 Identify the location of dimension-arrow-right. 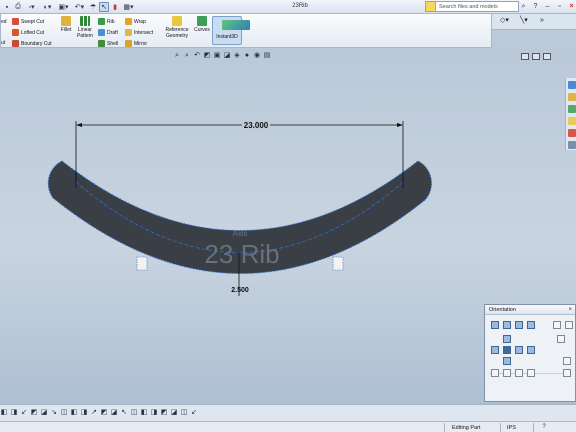
(400, 125).